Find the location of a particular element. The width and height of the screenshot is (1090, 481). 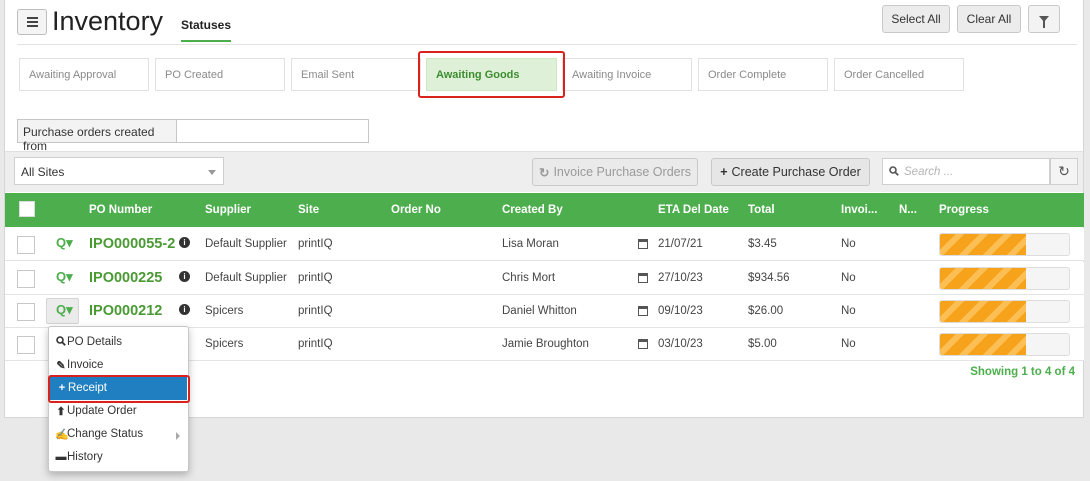

site-select-value: All Sites is located at coordinates (43, 172).